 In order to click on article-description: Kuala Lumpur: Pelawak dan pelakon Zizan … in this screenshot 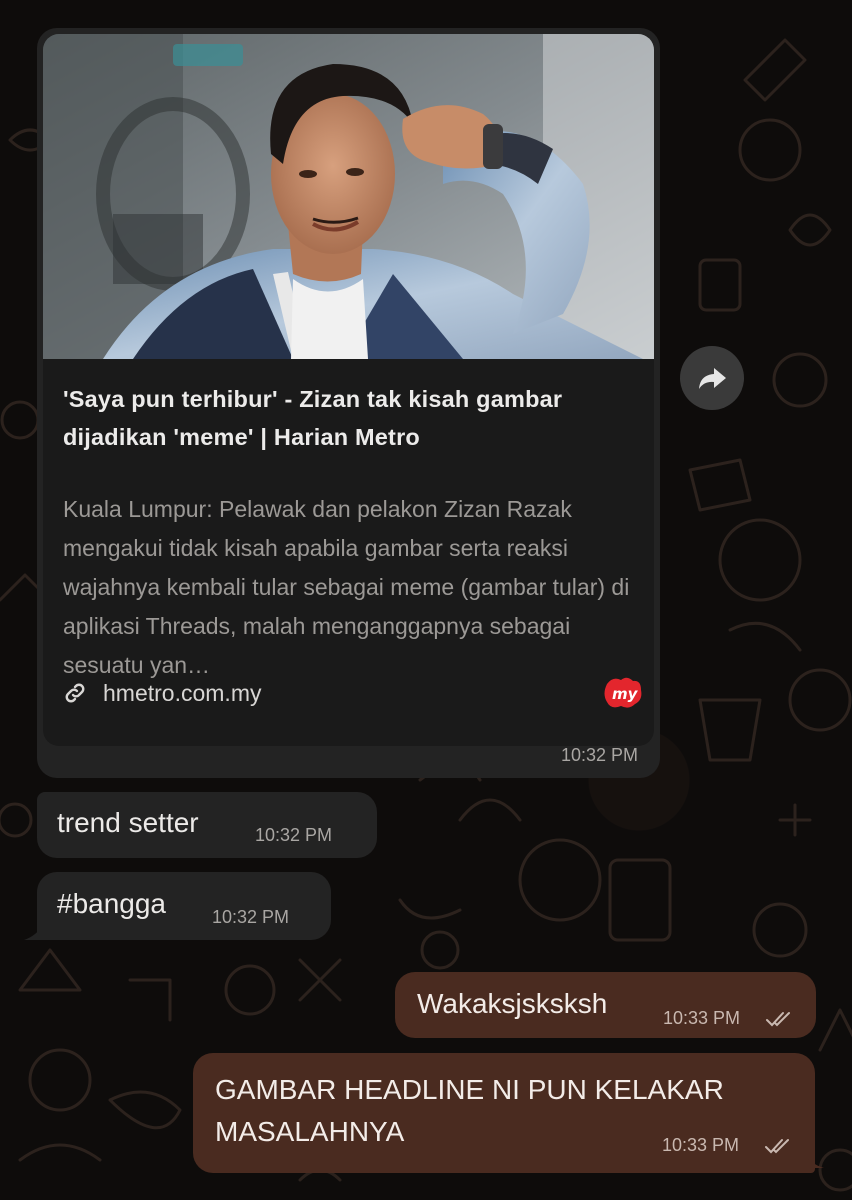, I will do `click(346, 587)`.